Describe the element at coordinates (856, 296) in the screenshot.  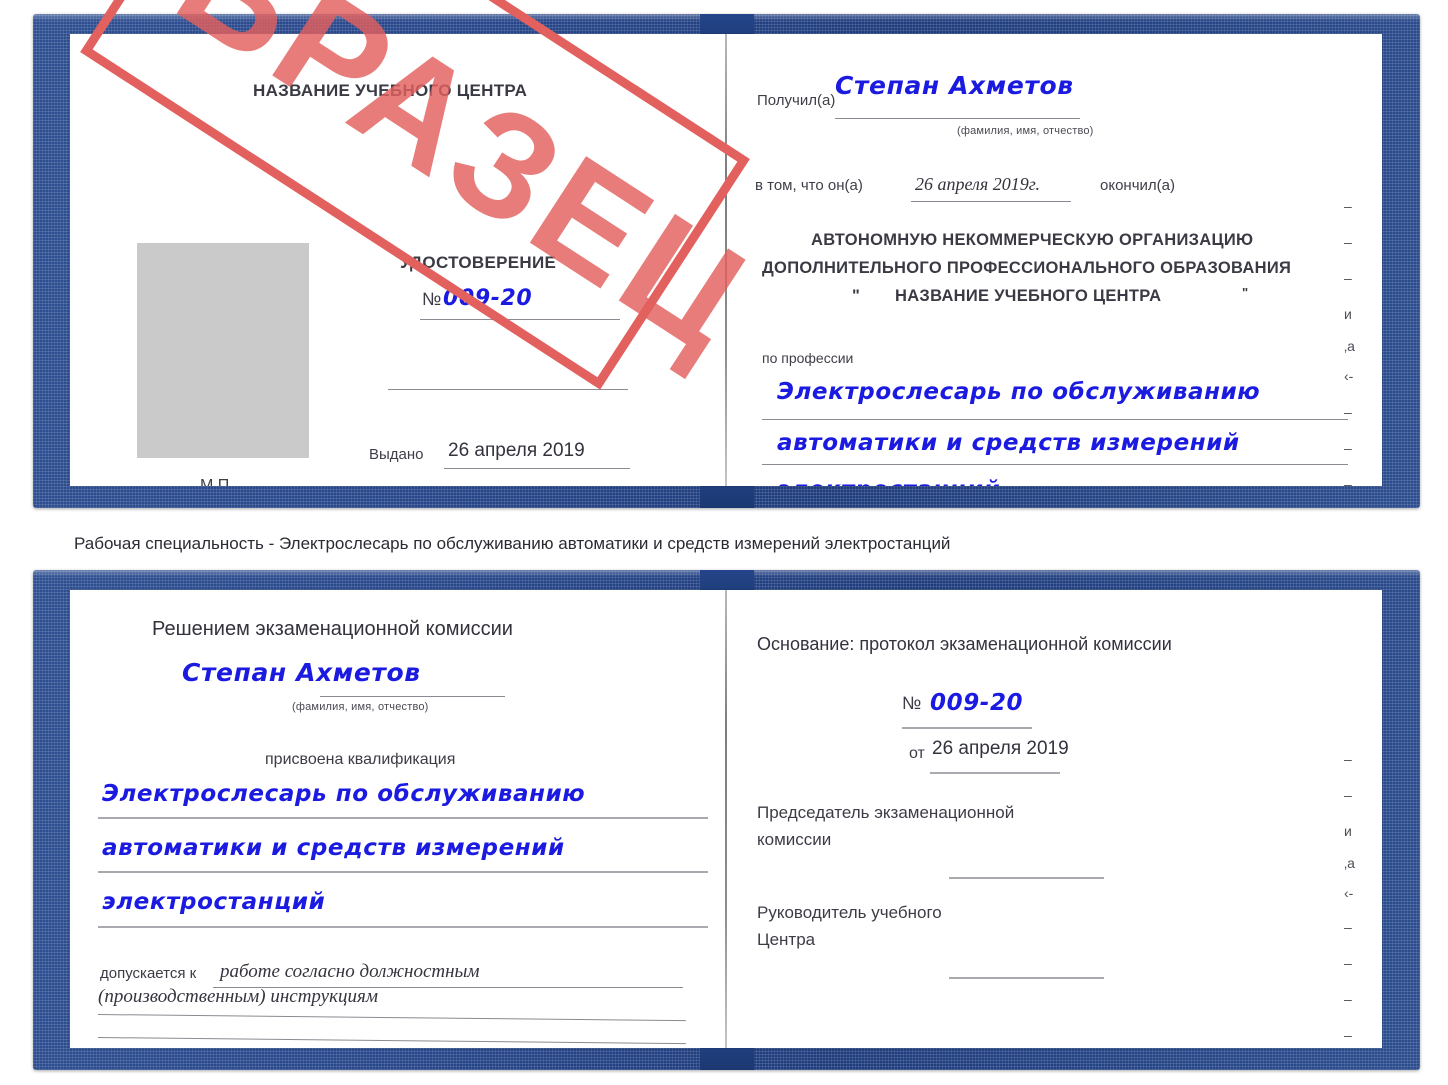
I see `org-quote-open: "` at that location.